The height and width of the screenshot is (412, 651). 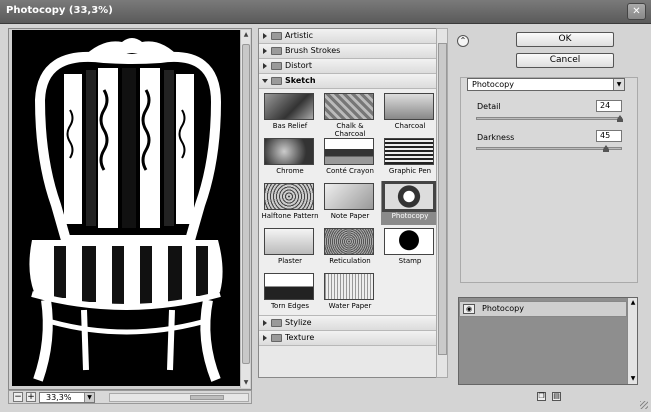 I want to click on filter-thumbnail-label: Photocopy, so click(x=410, y=216).